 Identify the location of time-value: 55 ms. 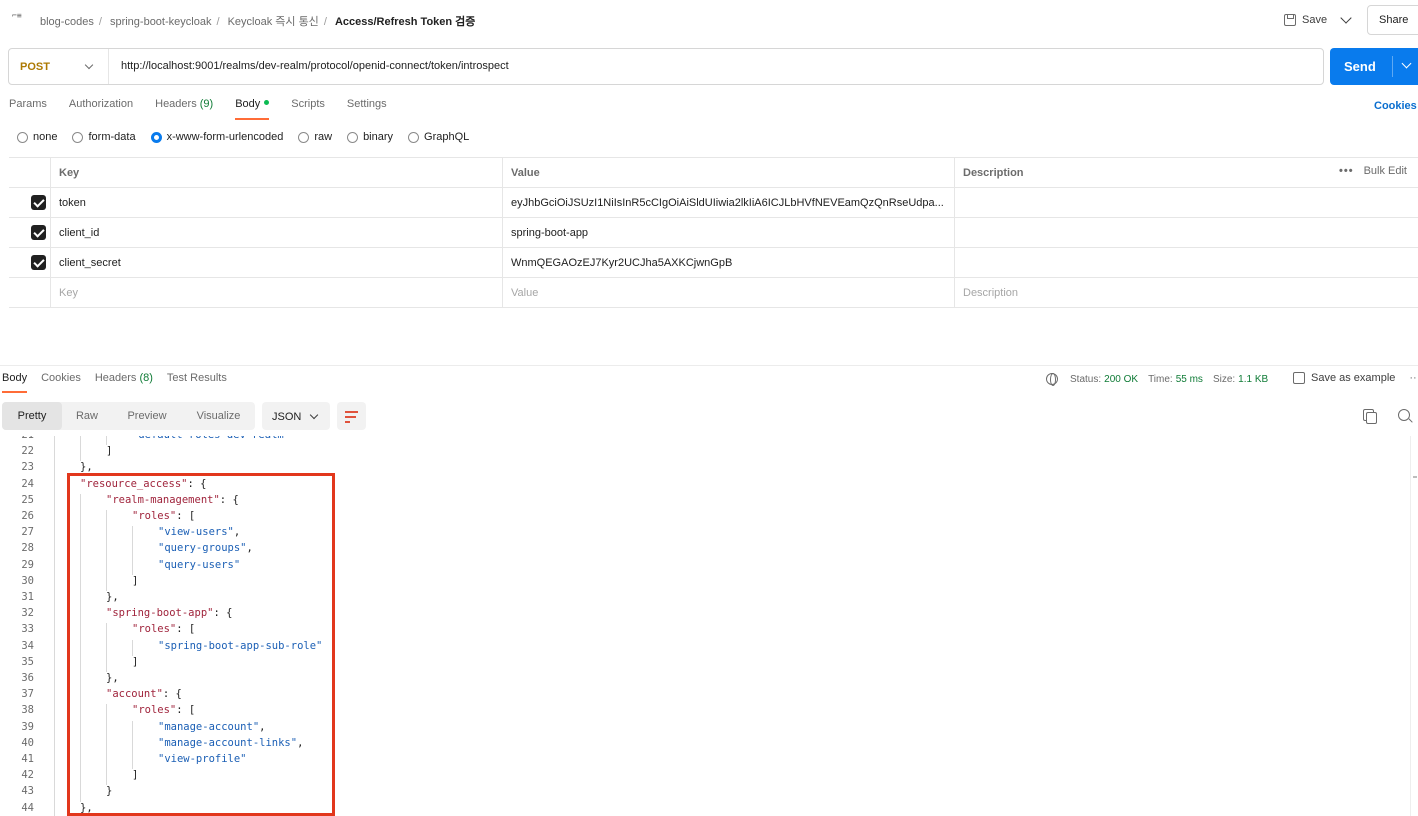
(1189, 379).